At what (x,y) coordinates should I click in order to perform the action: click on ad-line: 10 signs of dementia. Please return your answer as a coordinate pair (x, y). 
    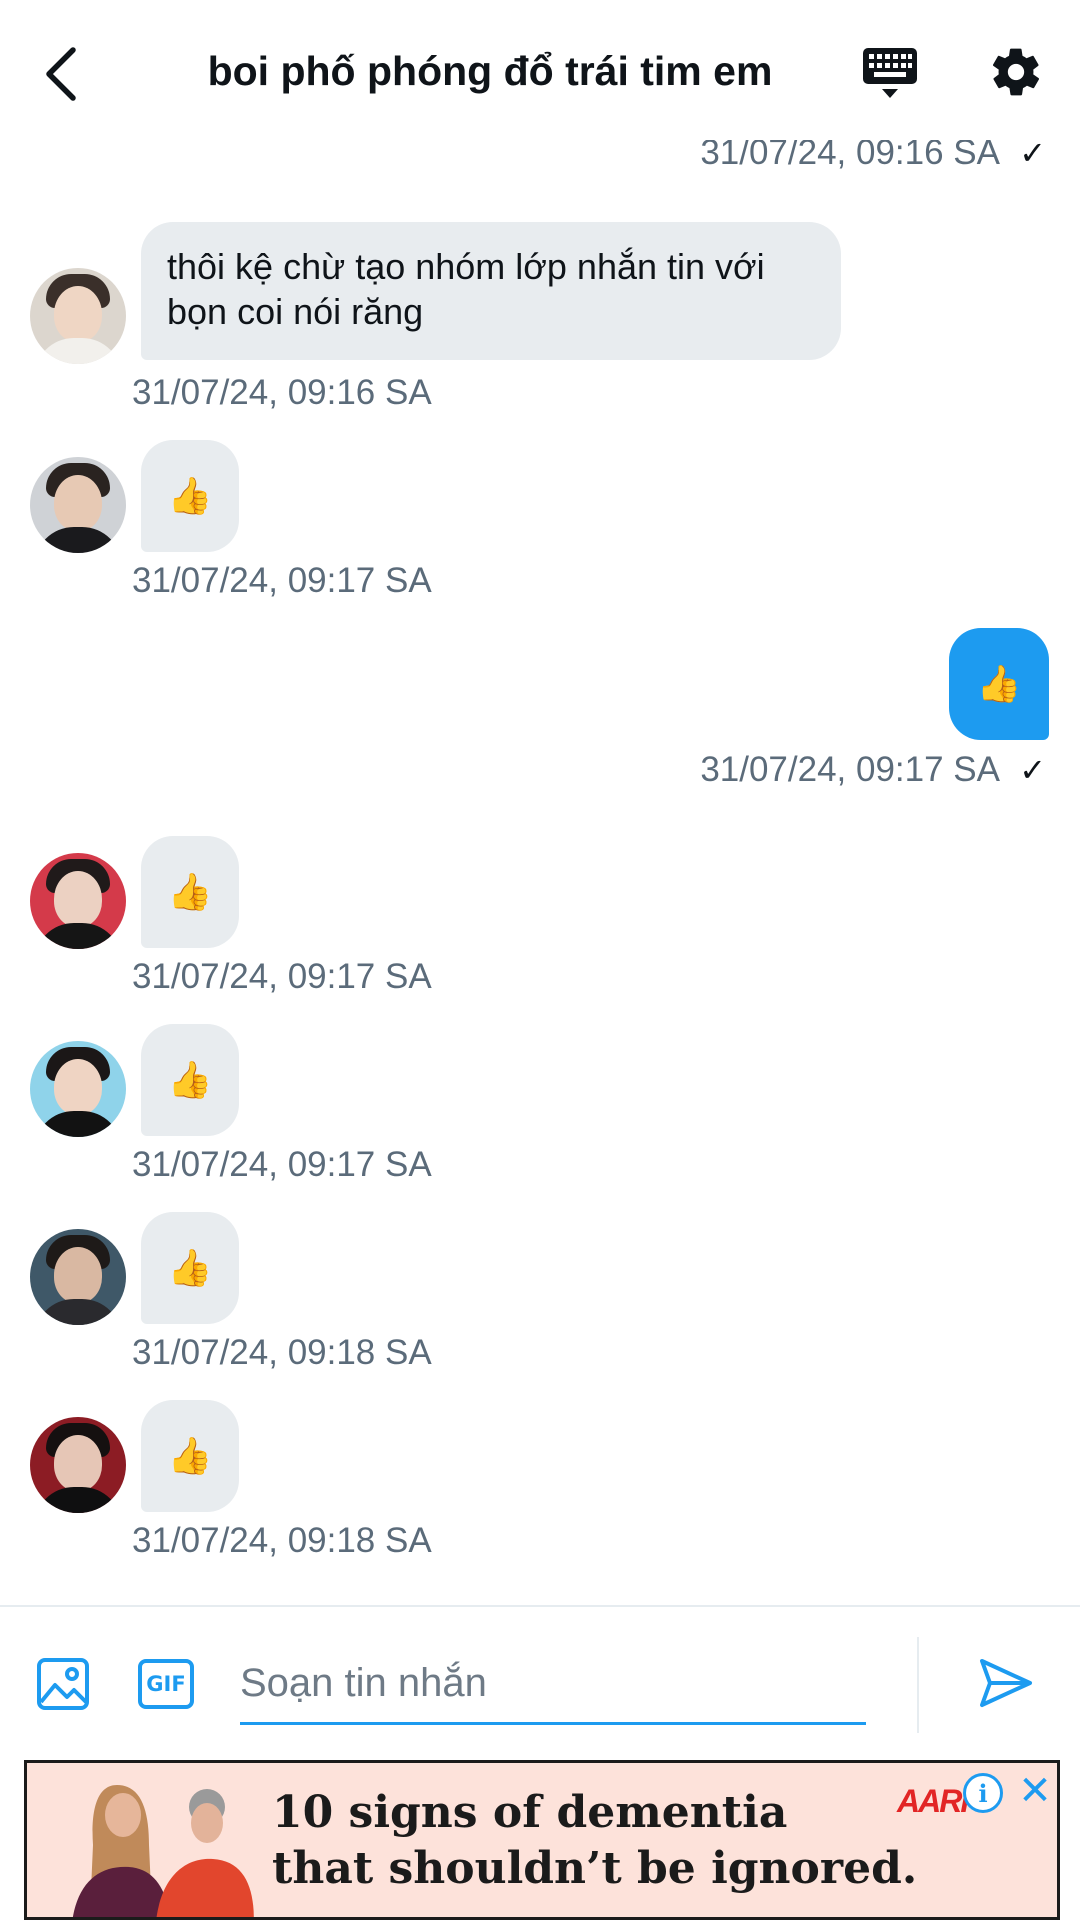
    Looking at the image, I should click on (530, 1812).